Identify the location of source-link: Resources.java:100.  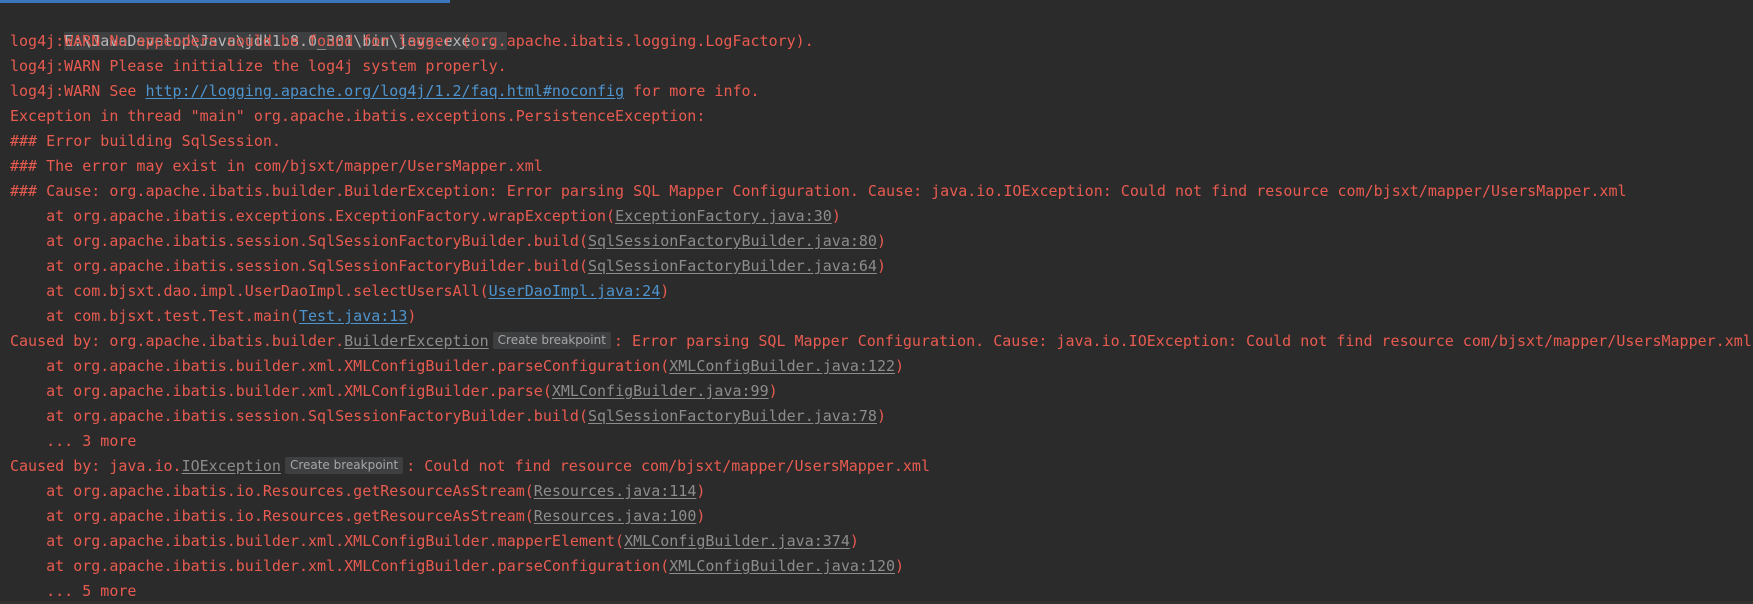
(615, 516).